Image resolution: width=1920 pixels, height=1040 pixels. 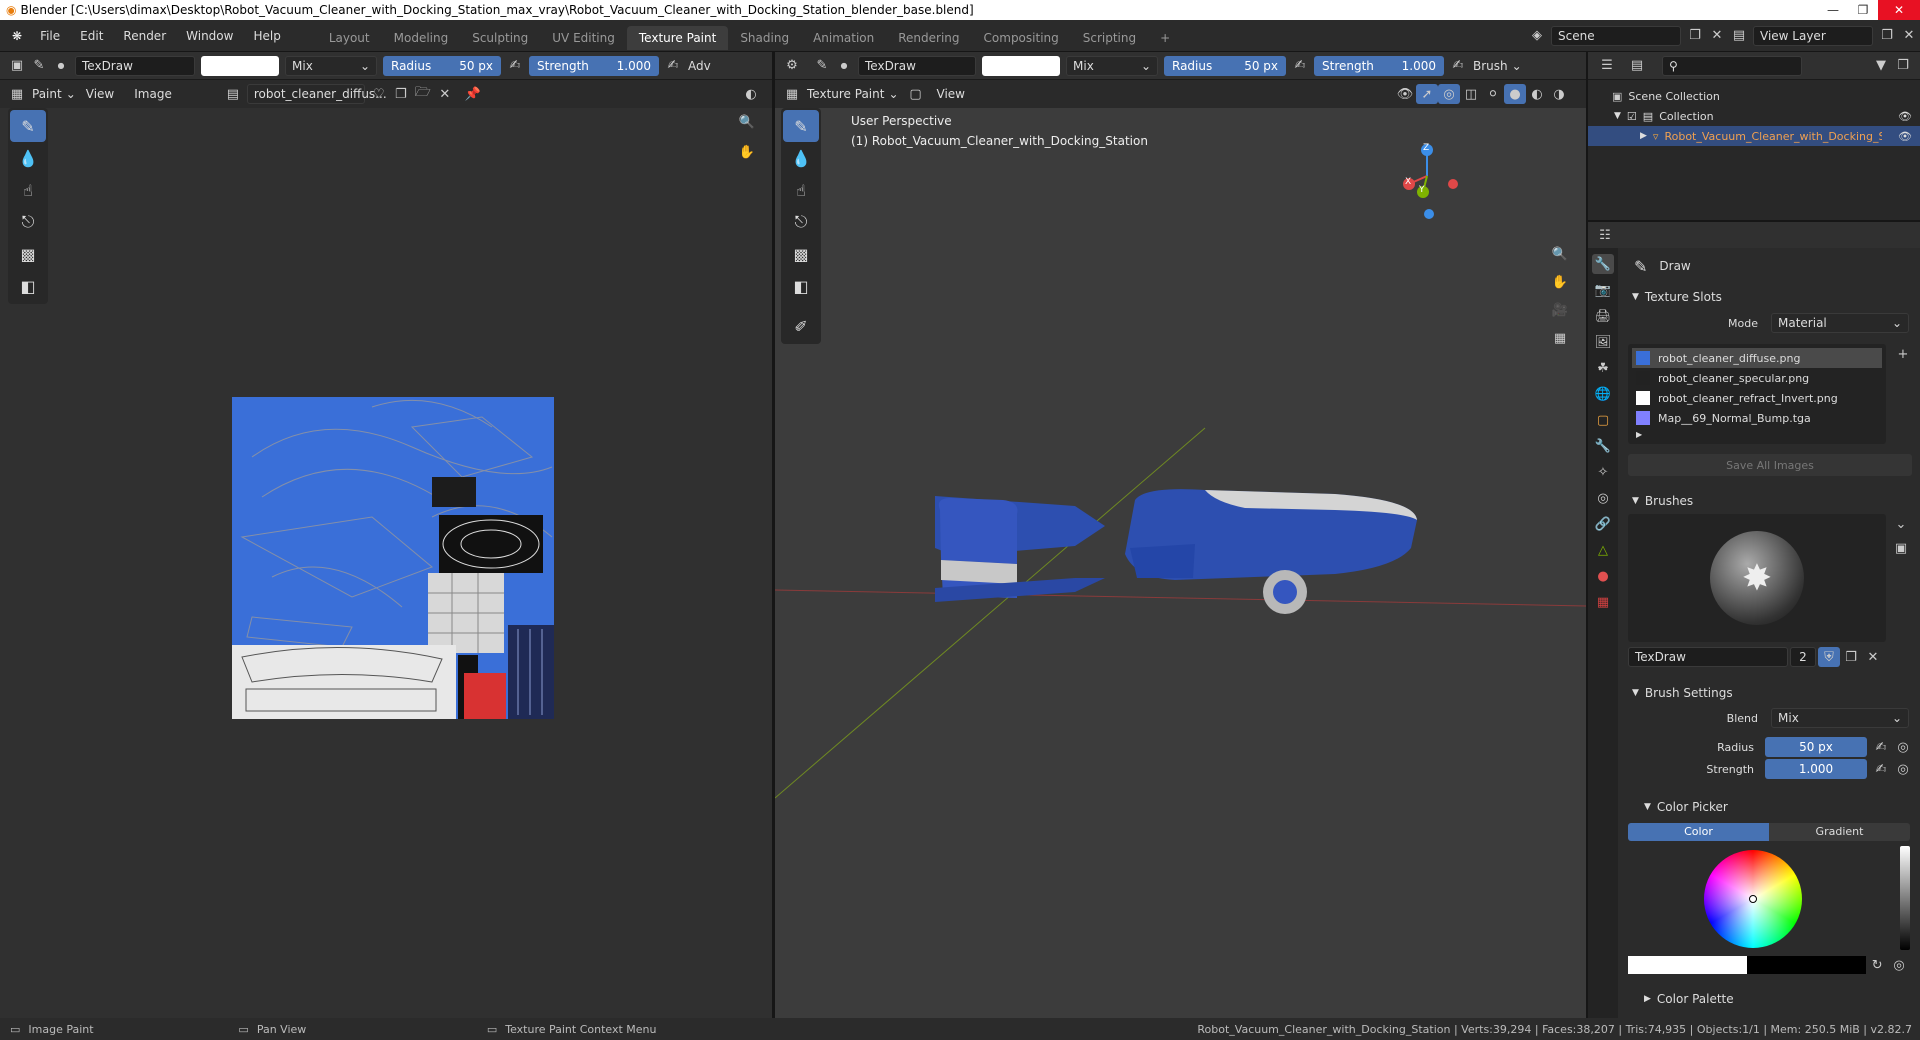 I want to click on overlay-icon: ◎, so click(x=1449, y=94).